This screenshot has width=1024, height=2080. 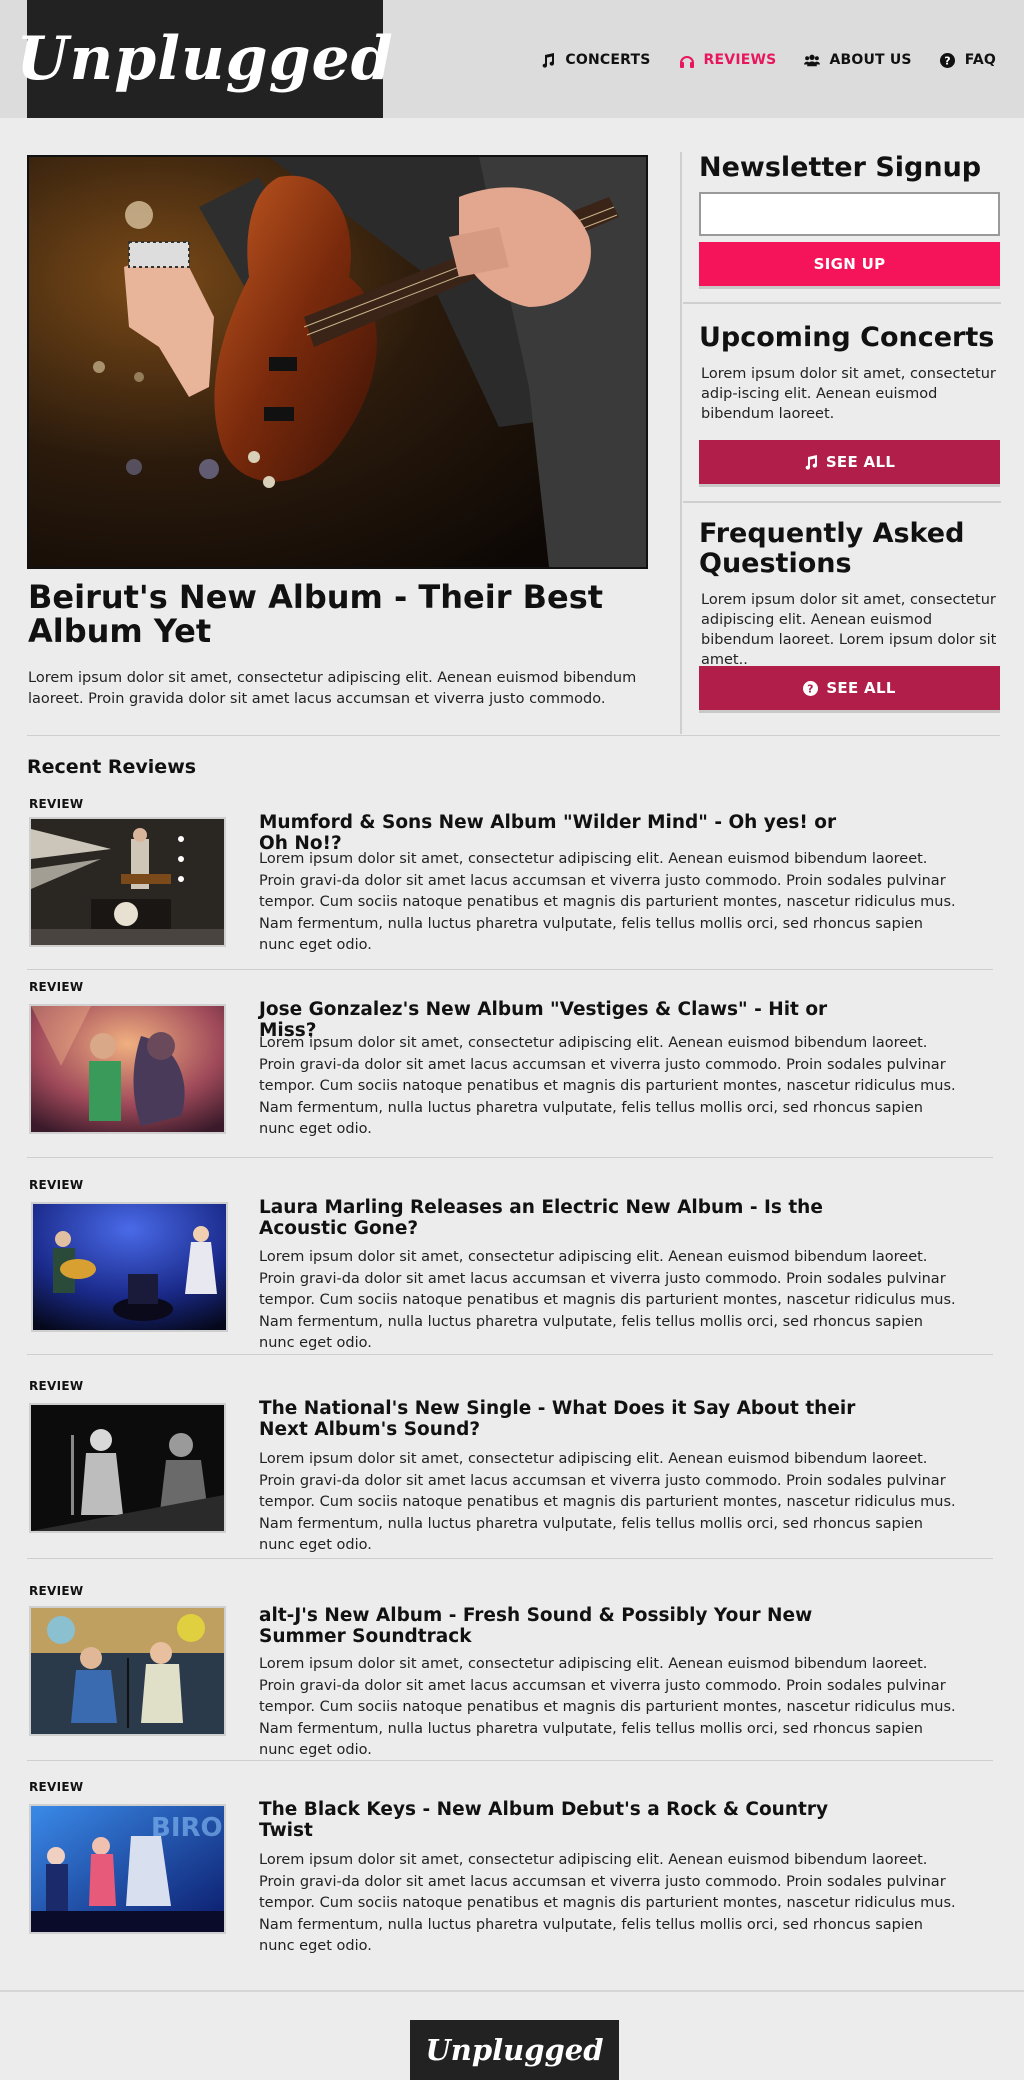 What do you see at coordinates (849, 264) in the screenshot?
I see `signup-button: SIGN UP` at bounding box center [849, 264].